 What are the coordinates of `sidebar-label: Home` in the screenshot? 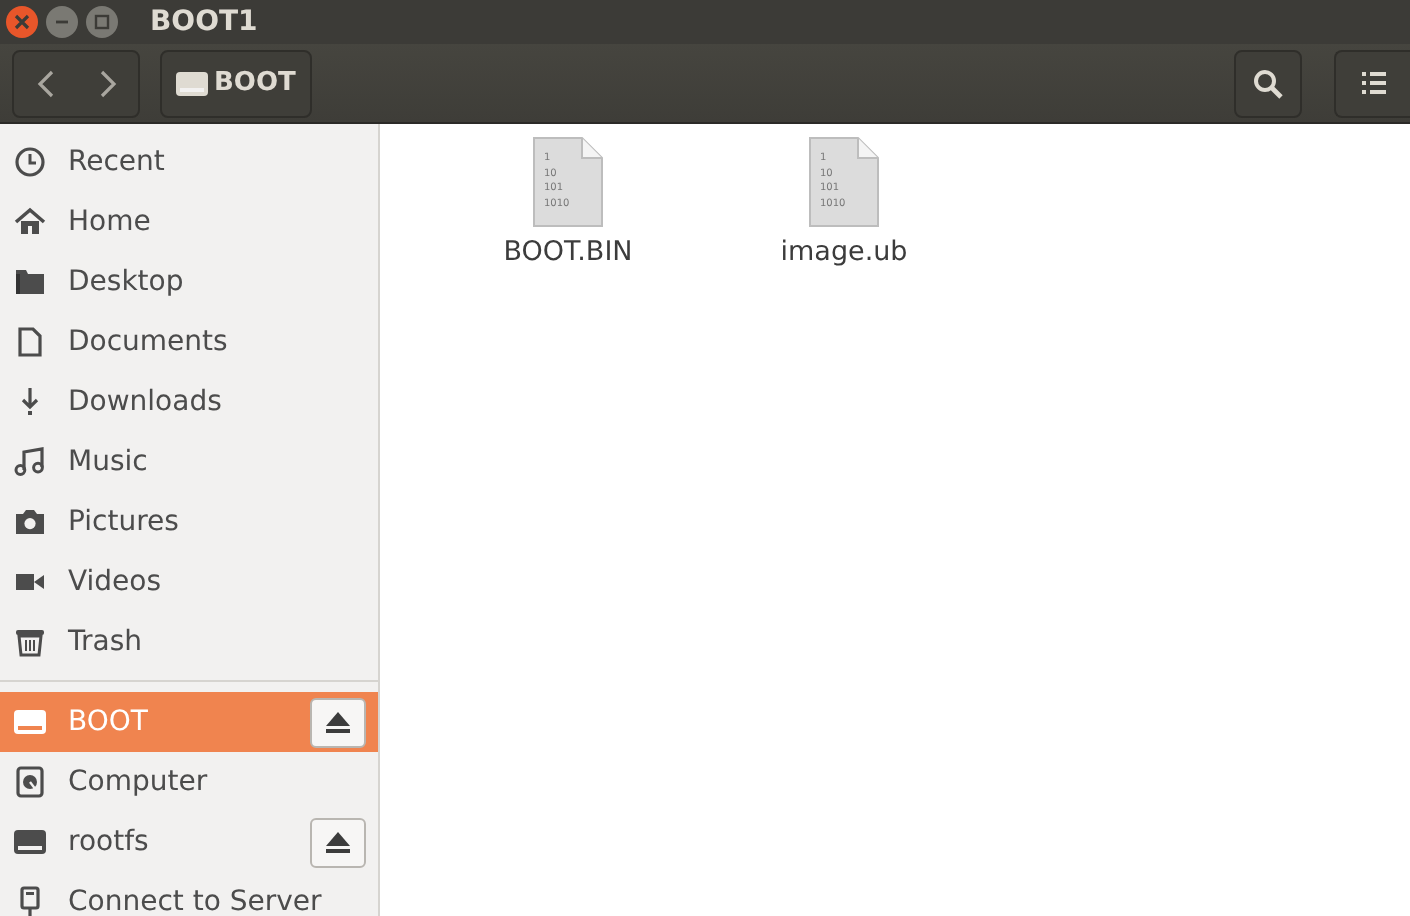 It's located at (109, 222).